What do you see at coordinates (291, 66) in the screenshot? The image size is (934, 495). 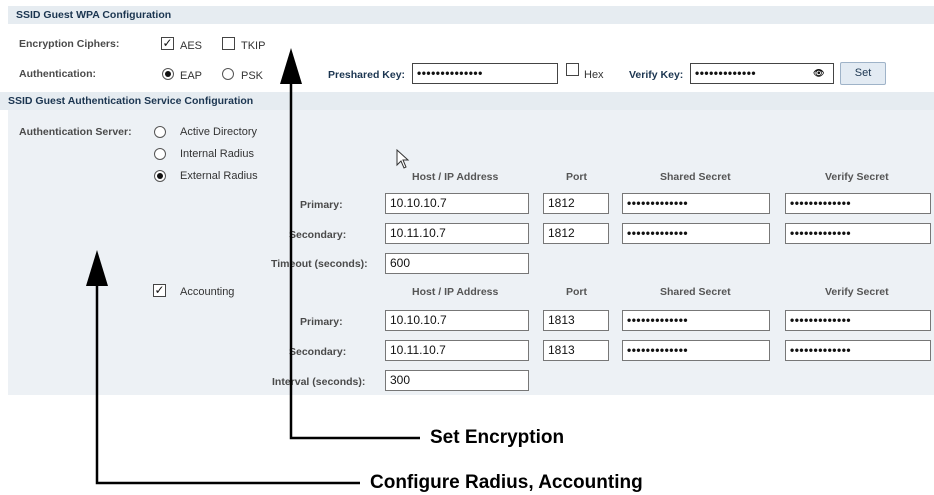 I see `set-encryption-arrowhead` at bounding box center [291, 66].